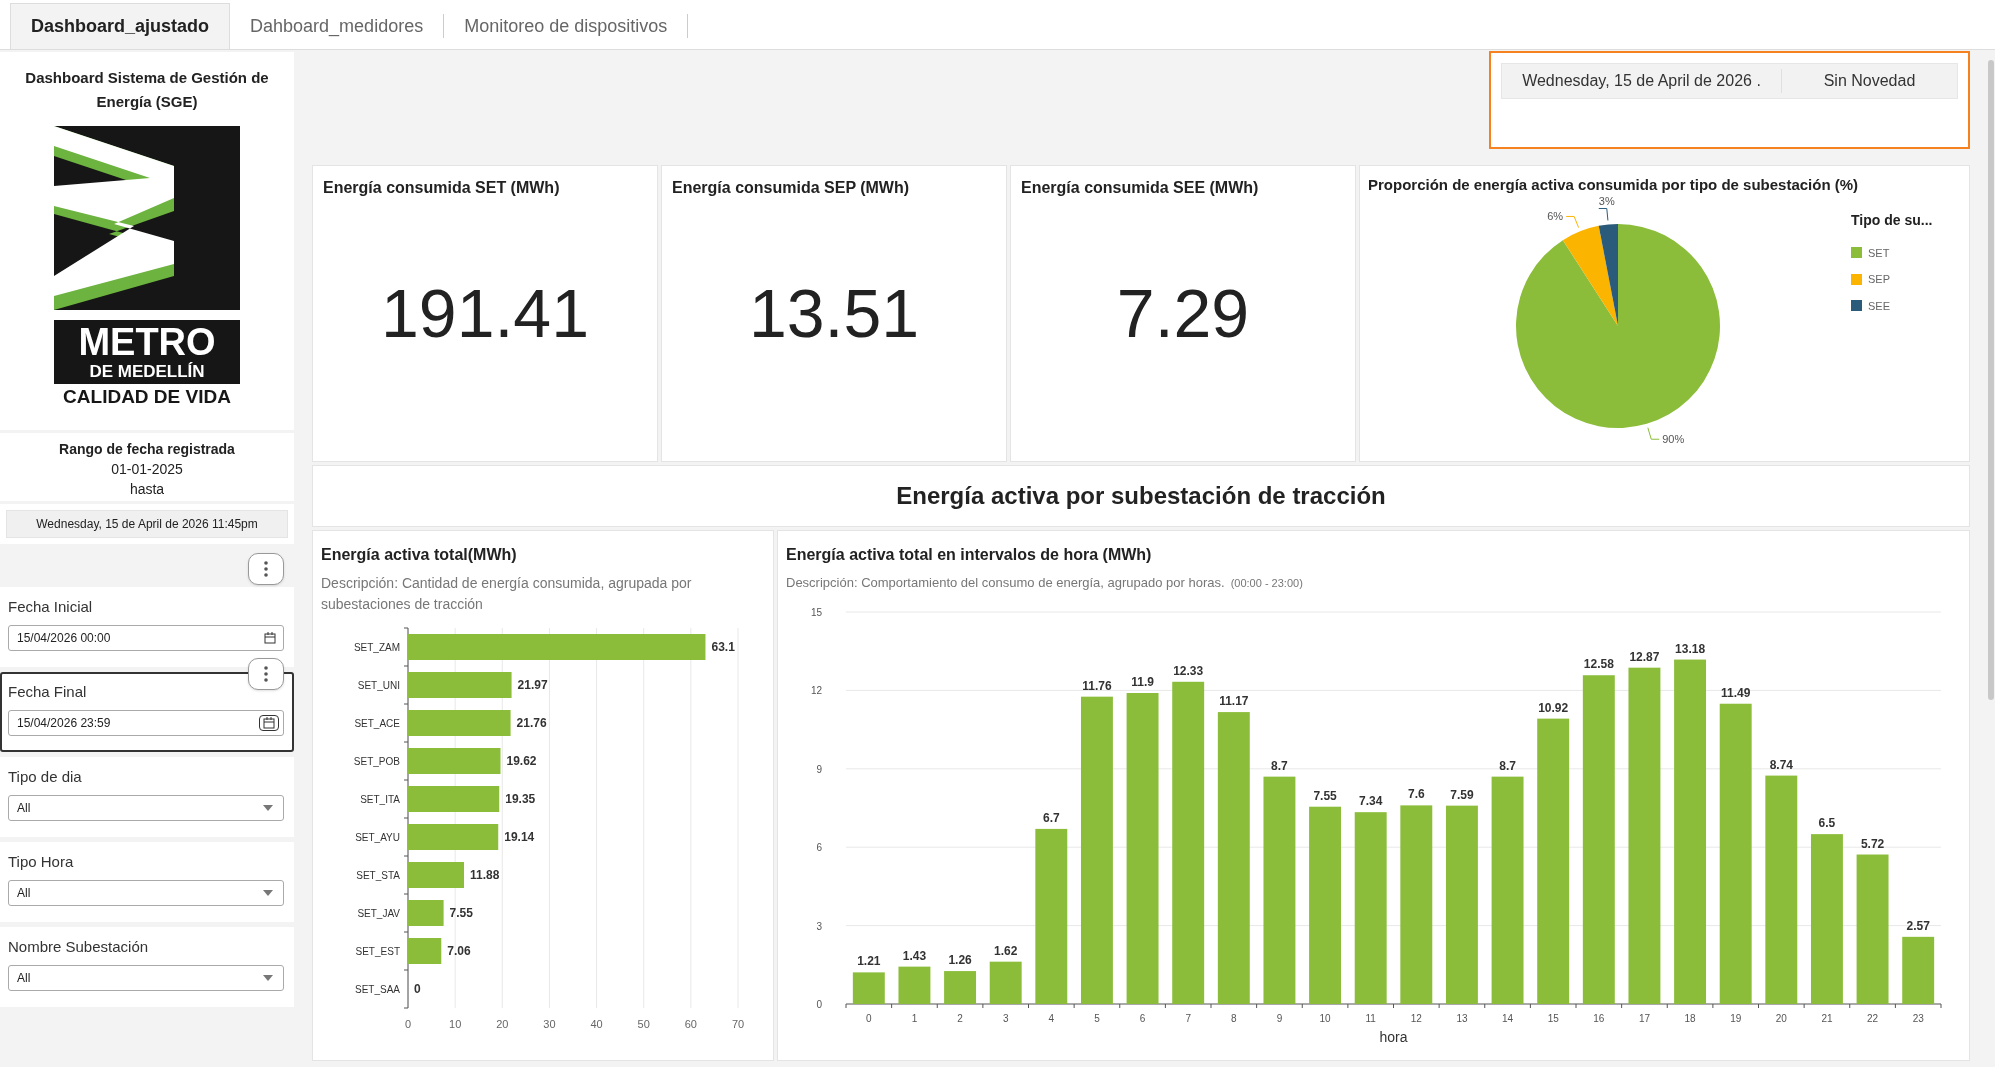 The width and height of the screenshot is (1995, 1067). Describe the element at coordinates (834, 314) in the screenshot. I see `kpi-value: 13.51` at that location.